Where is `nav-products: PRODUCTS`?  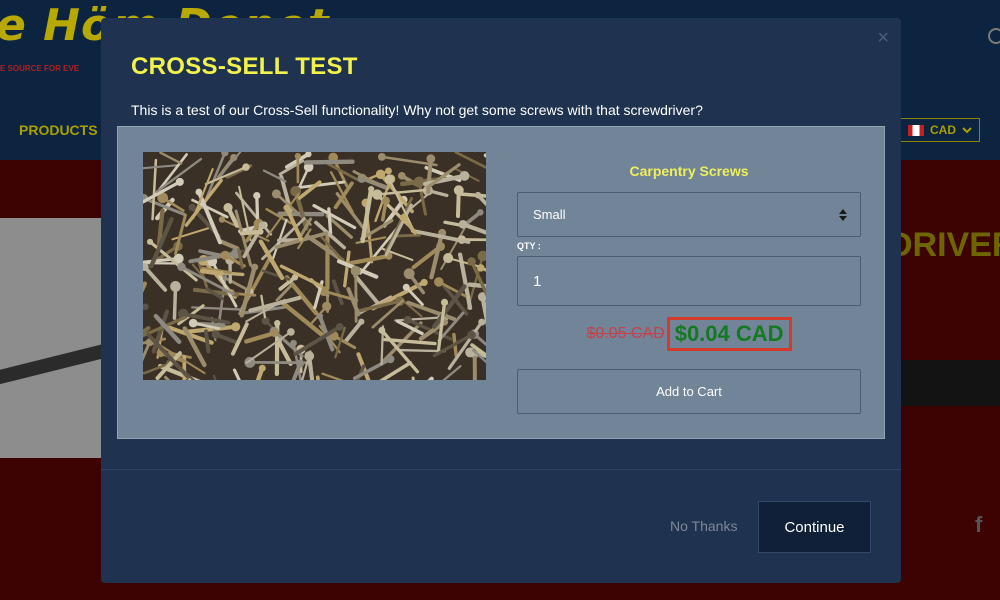 nav-products: PRODUCTS is located at coordinates (58, 130).